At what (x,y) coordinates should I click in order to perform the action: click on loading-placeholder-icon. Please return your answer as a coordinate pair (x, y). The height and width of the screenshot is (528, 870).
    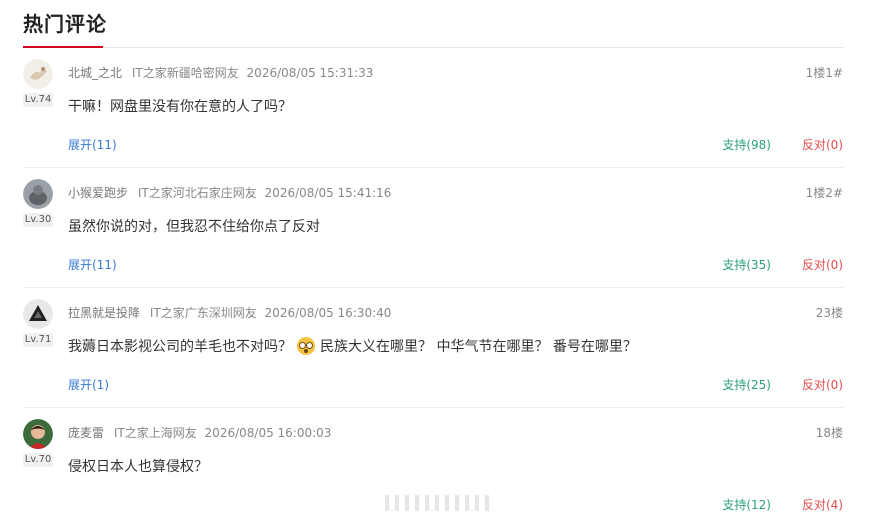
    Looking at the image, I should click on (437, 503).